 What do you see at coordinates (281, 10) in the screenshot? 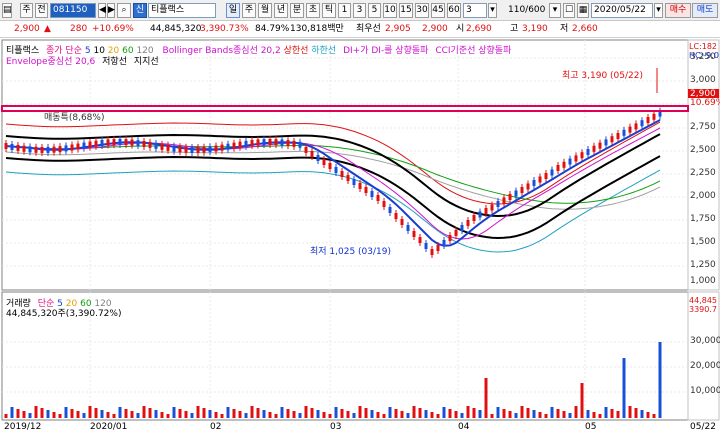
I see `period-button-3: 년` at bounding box center [281, 10].